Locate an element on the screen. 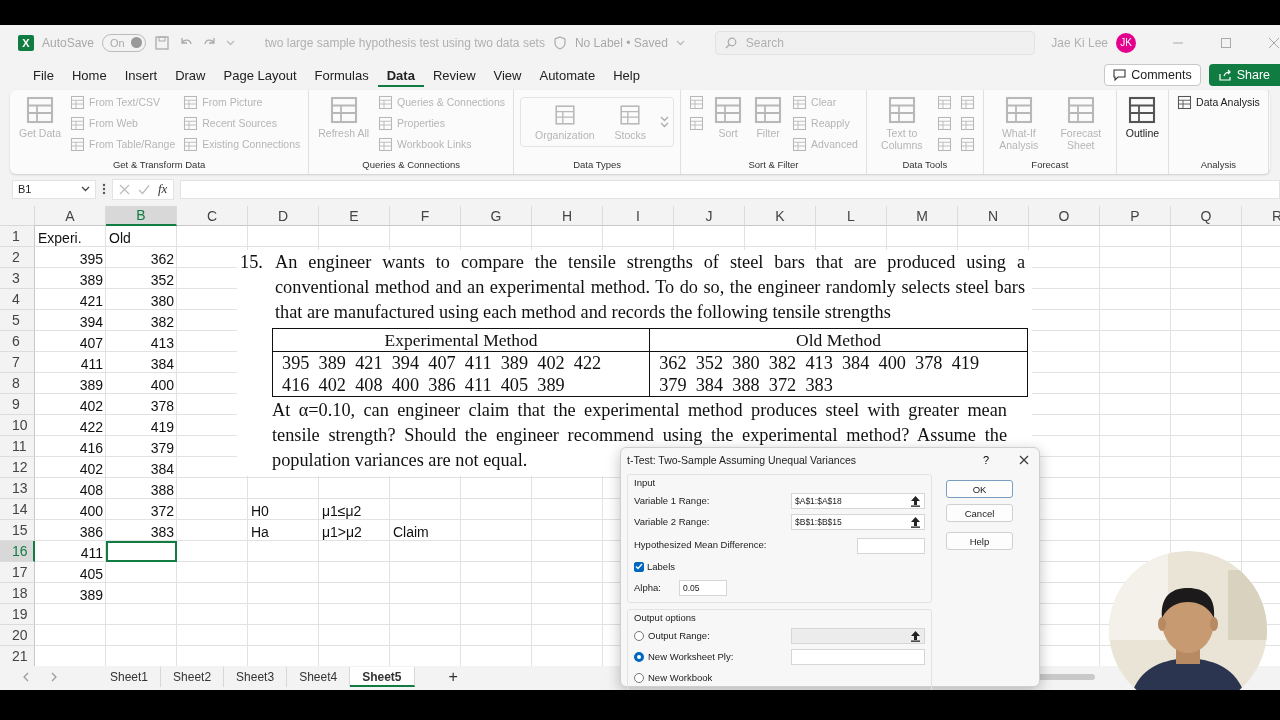 This screenshot has height=720, width=1280. column-header: F is located at coordinates (425, 216).